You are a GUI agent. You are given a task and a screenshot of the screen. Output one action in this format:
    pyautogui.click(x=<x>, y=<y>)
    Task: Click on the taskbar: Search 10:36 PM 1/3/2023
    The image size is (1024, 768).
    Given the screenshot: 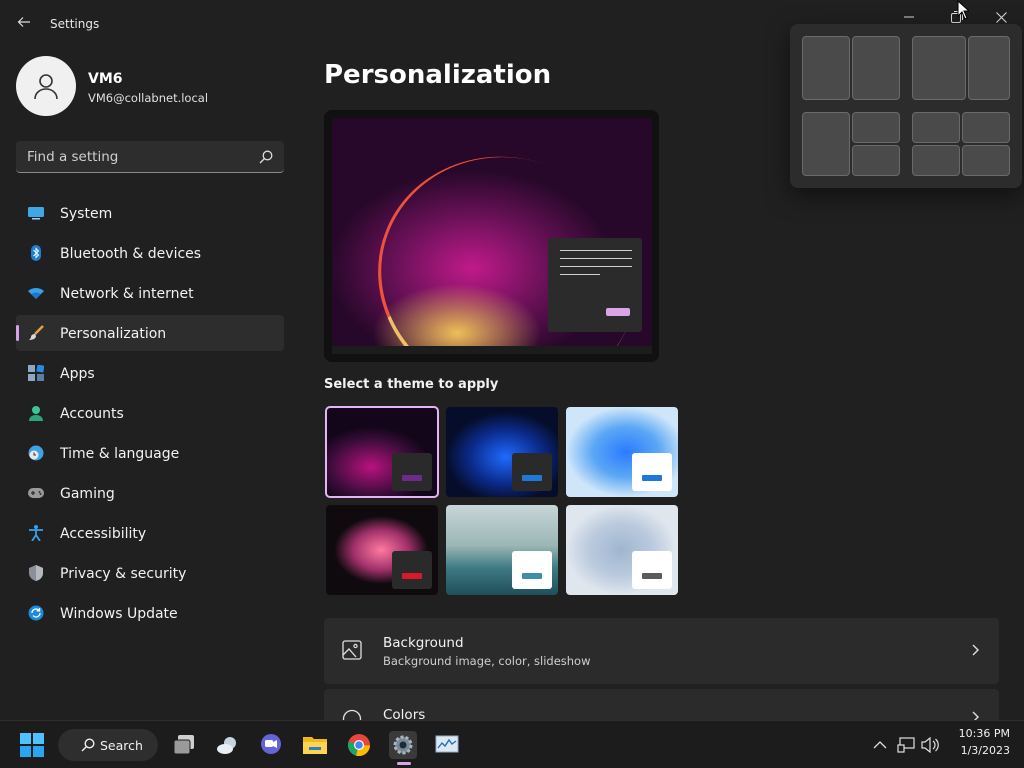 What is the action you would take?
    pyautogui.click(x=512, y=744)
    